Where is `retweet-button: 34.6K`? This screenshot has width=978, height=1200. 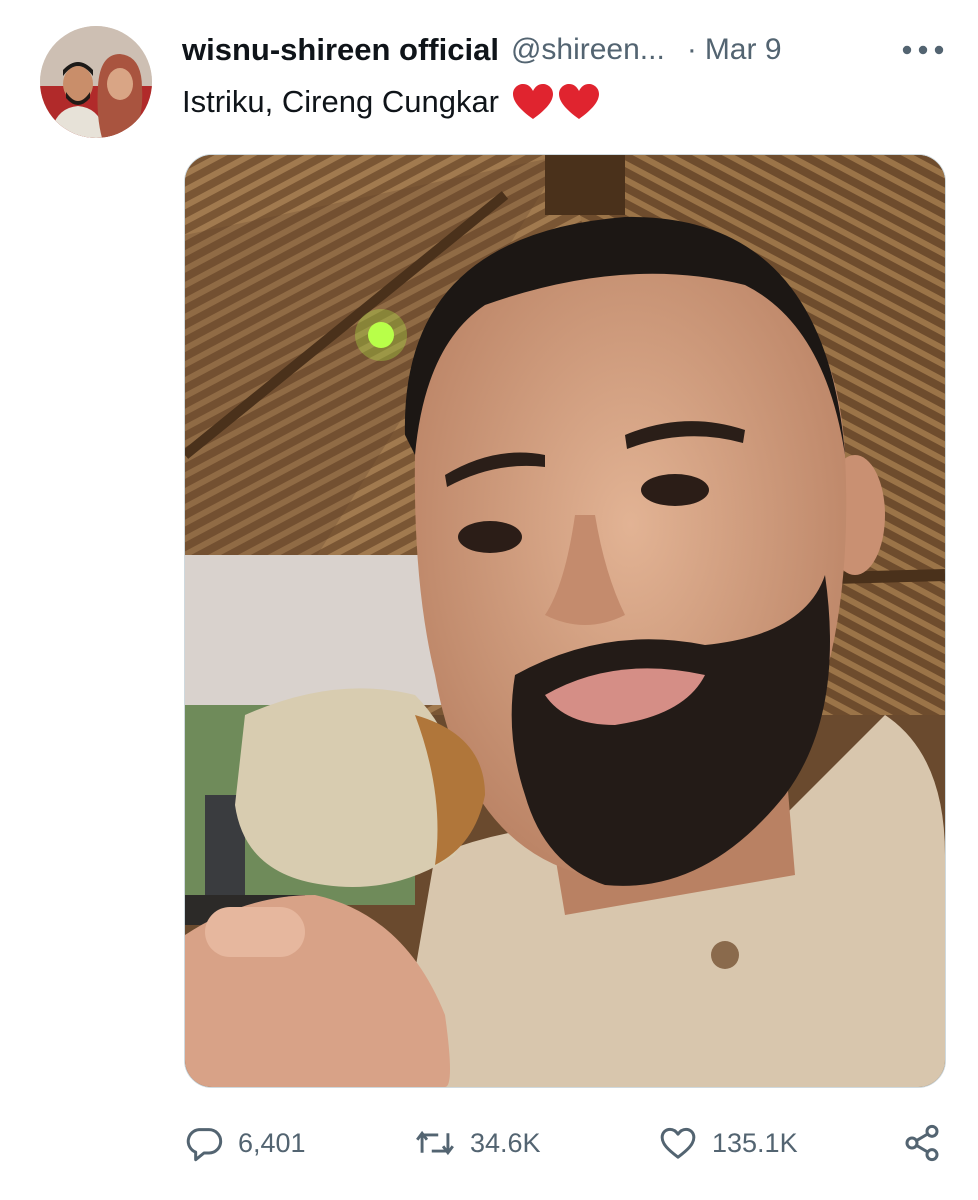
retweet-button: 34.6K is located at coordinates (477, 1143).